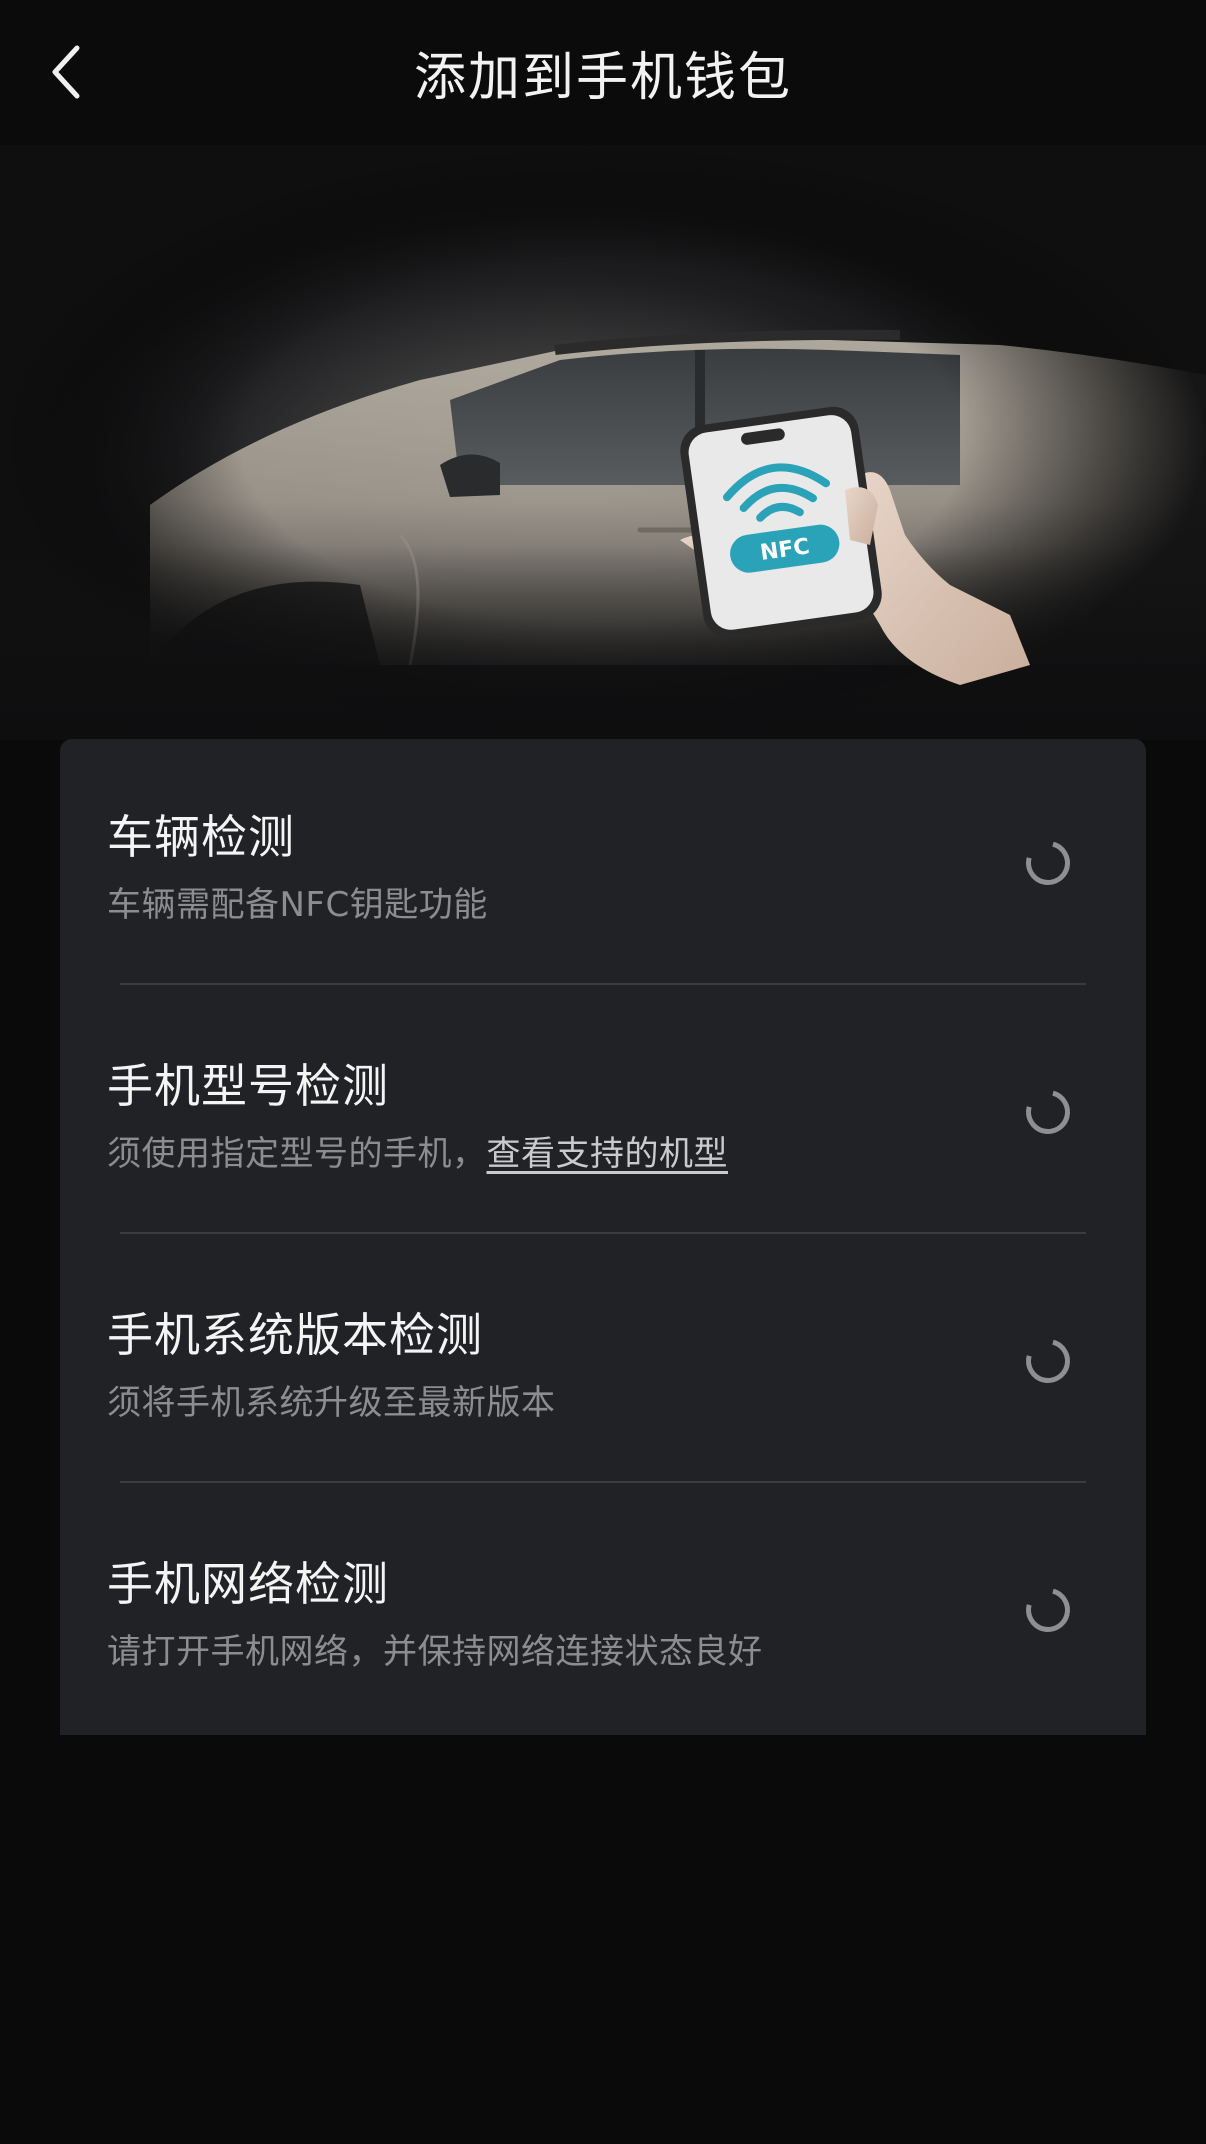 The height and width of the screenshot is (2144, 1206). What do you see at coordinates (608, 1154) in the screenshot?
I see `supported-models-link: 查看支持的机型` at bounding box center [608, 1154].